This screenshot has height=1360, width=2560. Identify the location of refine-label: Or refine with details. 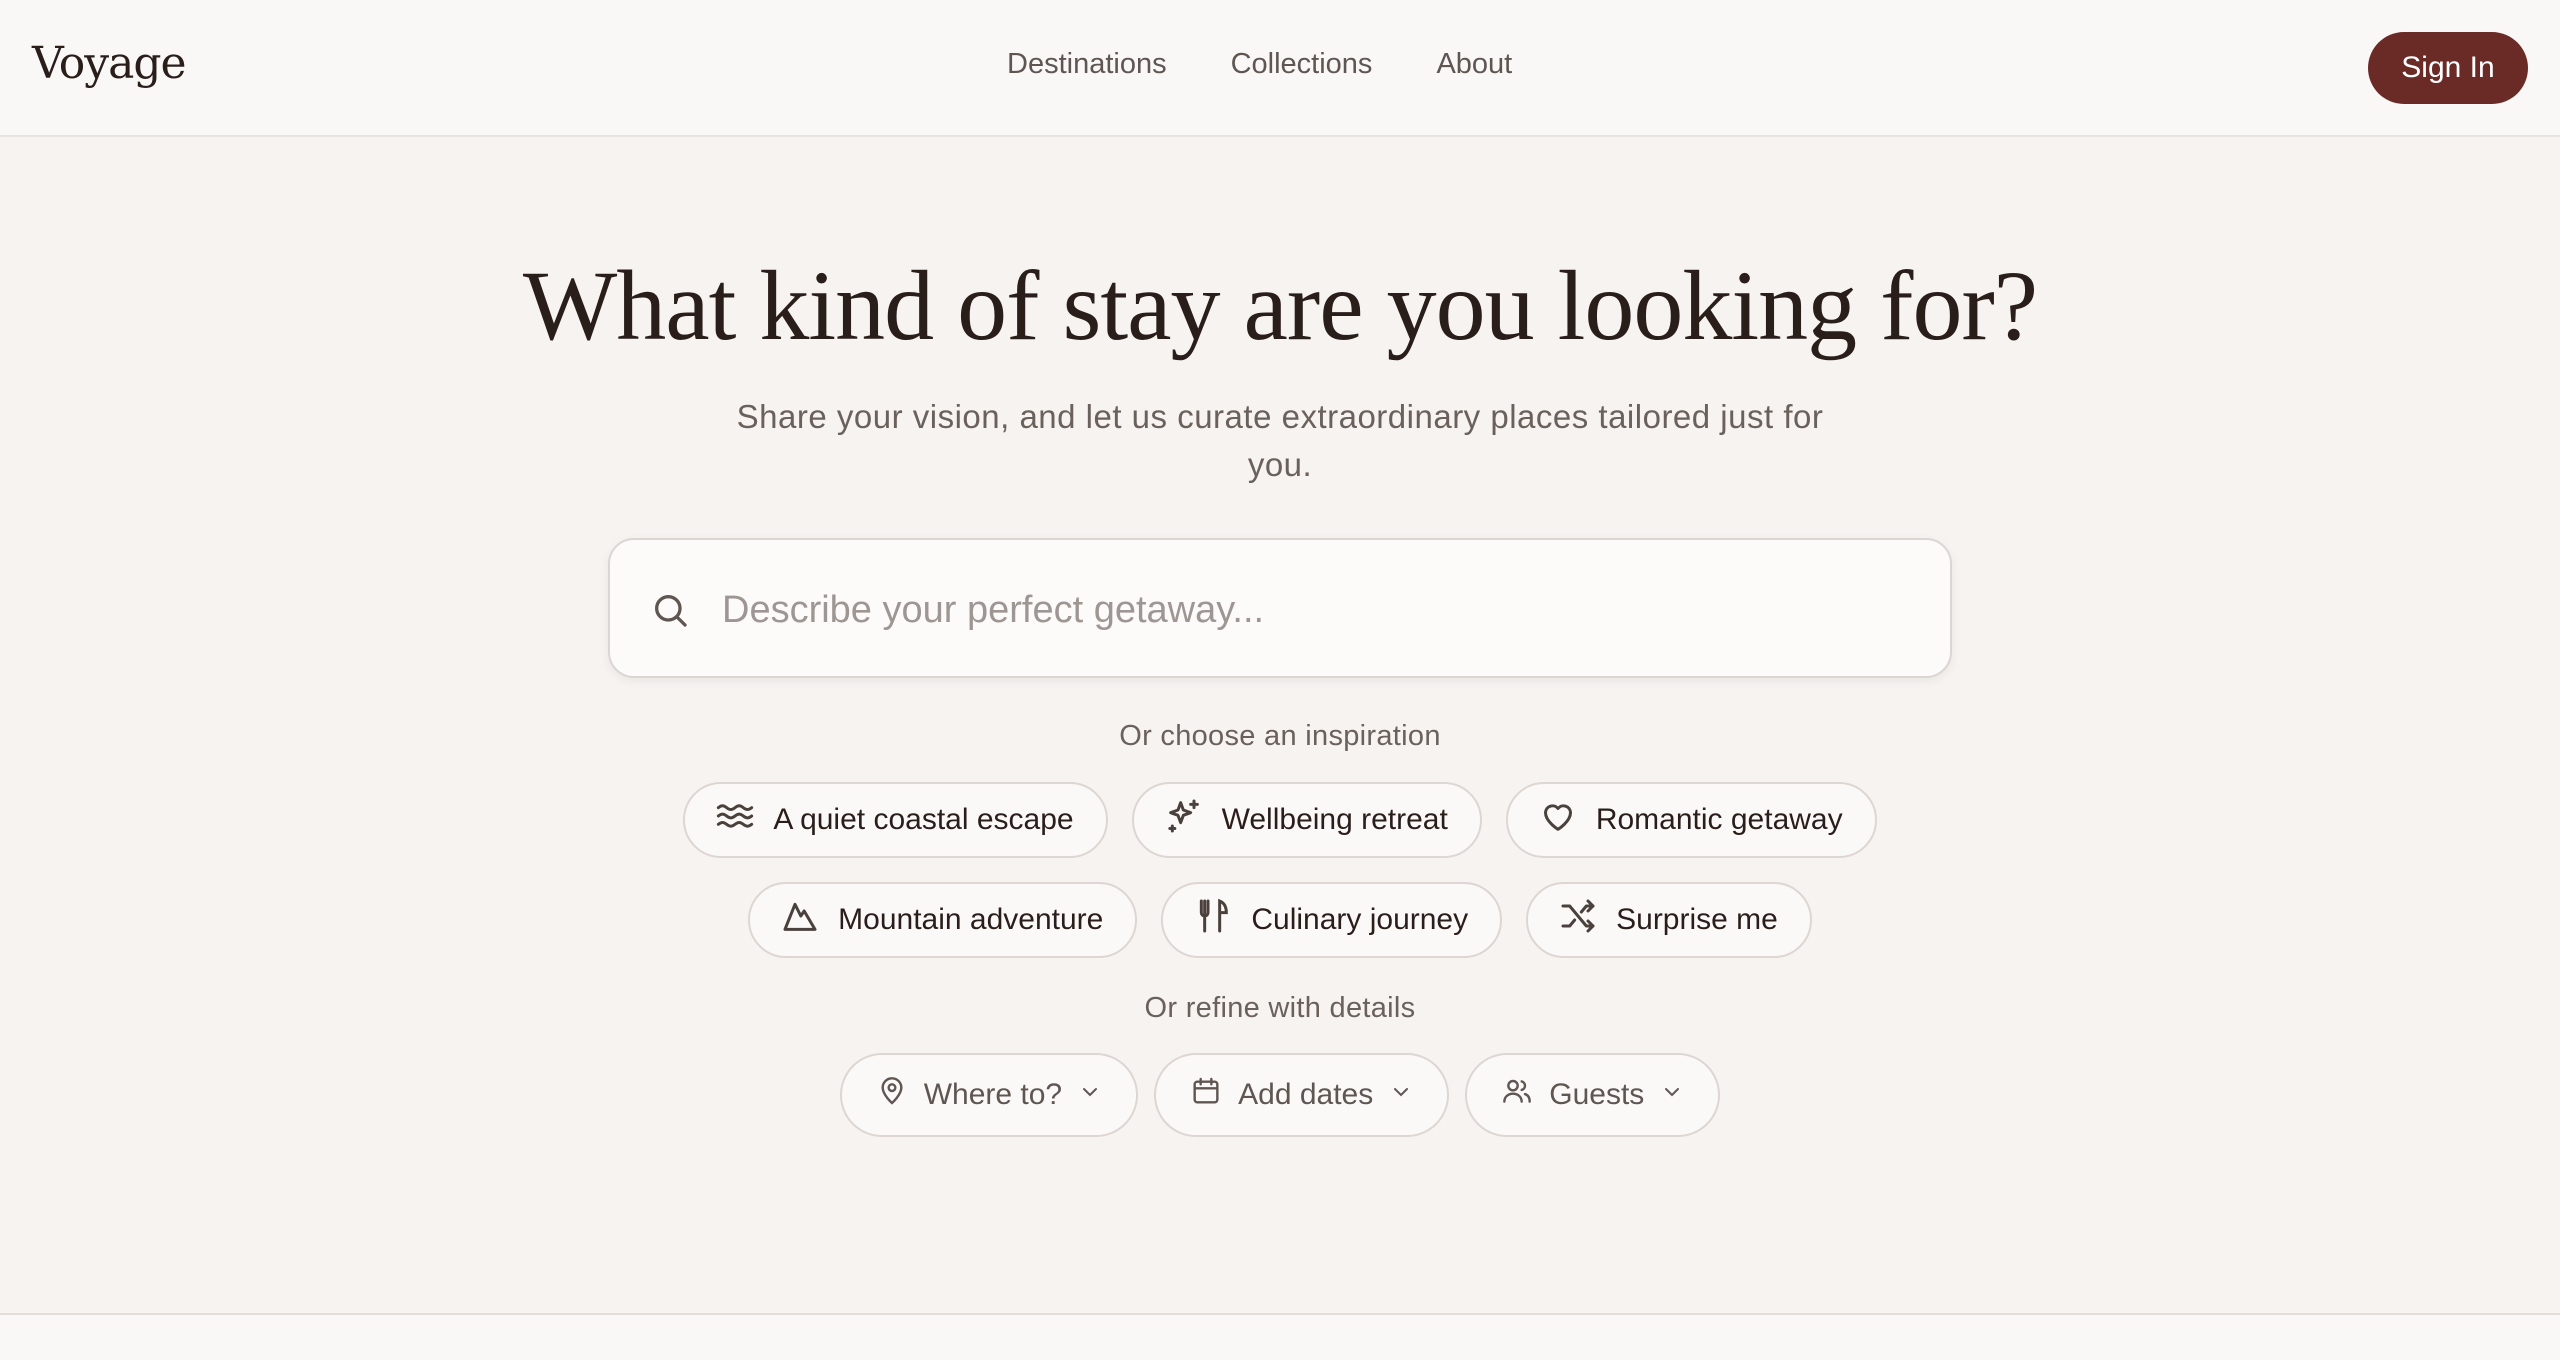
(1280, 1008).